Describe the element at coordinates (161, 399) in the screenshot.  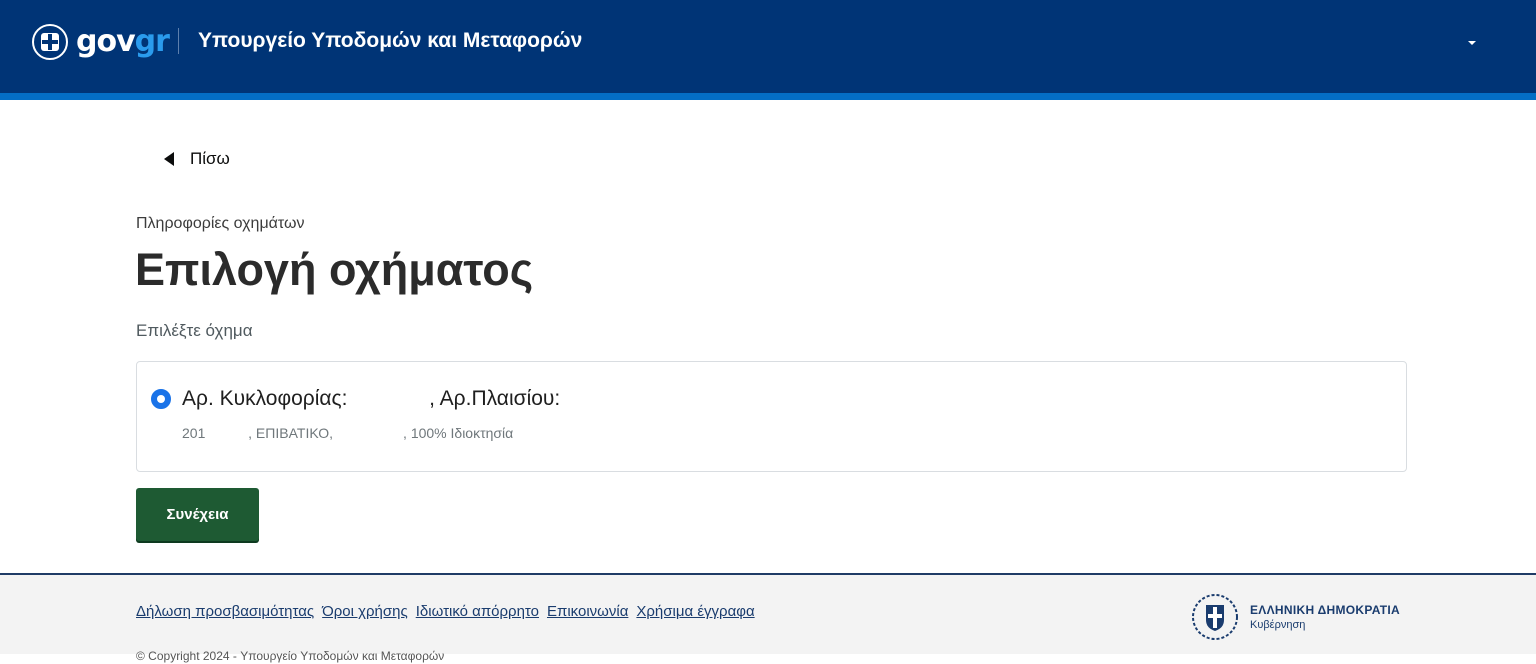
I see `vehicle-radio` at that location.